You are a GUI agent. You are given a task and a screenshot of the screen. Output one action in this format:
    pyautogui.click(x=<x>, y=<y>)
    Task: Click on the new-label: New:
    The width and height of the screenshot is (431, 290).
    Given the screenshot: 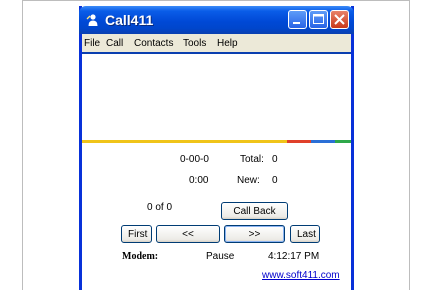 What is the action you would take?
    pyautogui.click(x=248, y=180)
    